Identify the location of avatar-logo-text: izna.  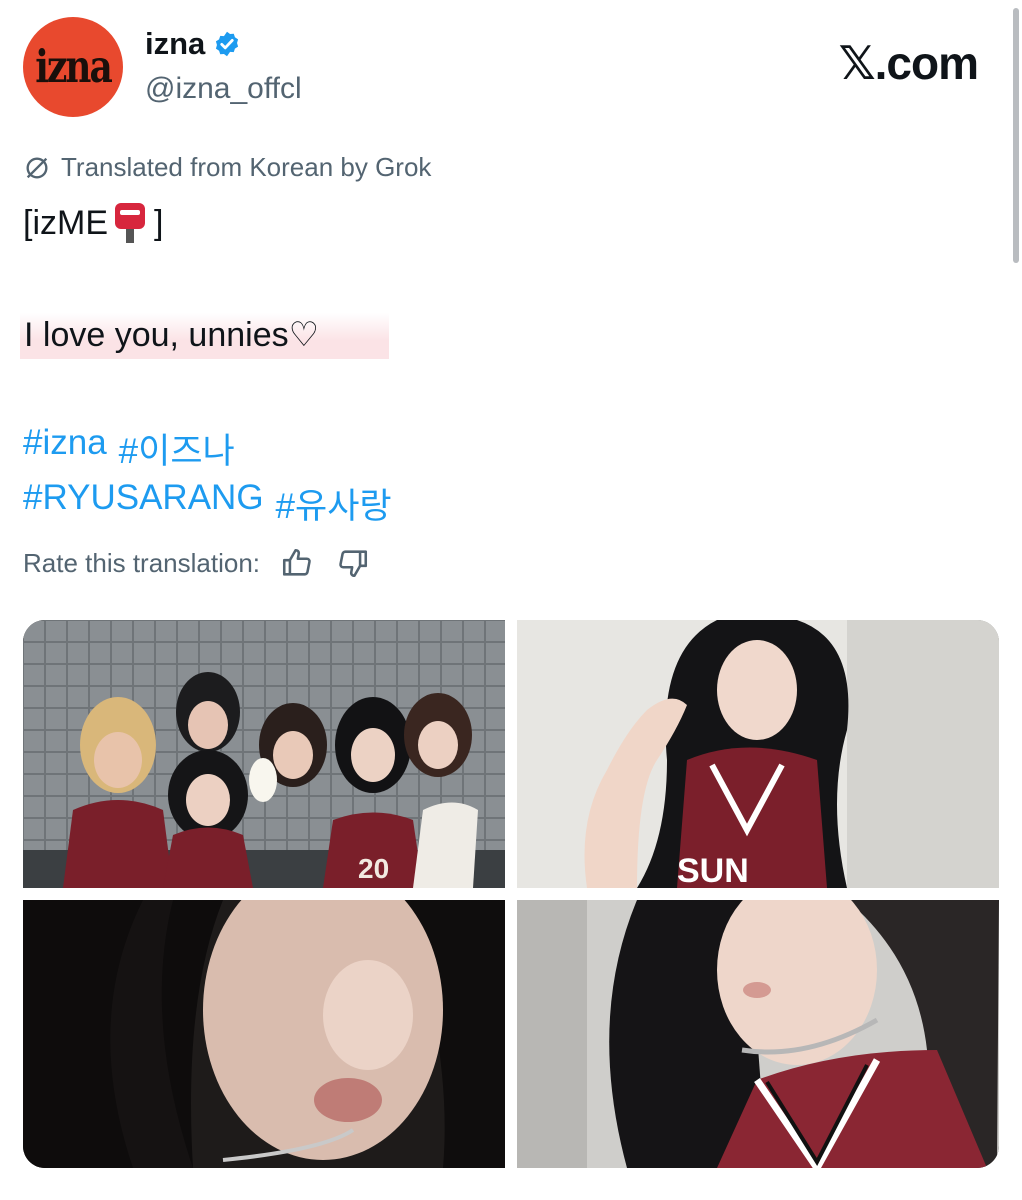
(74, 67).